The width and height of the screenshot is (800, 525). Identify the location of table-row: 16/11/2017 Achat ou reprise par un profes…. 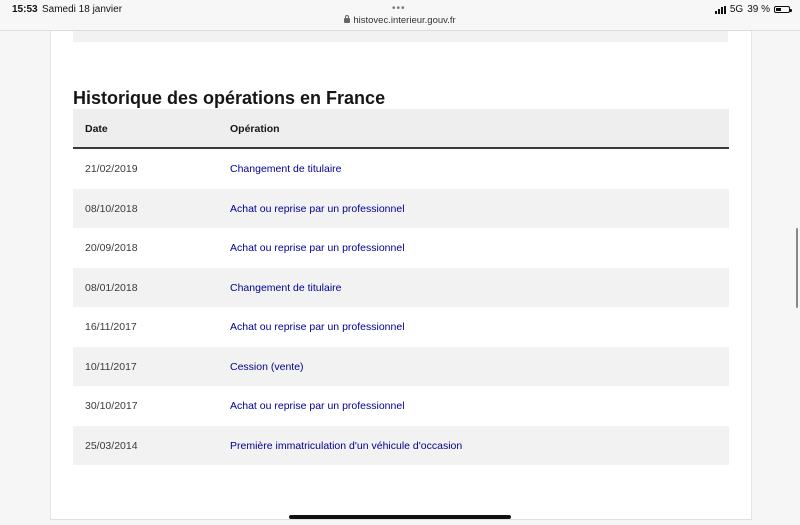
(401, 327).